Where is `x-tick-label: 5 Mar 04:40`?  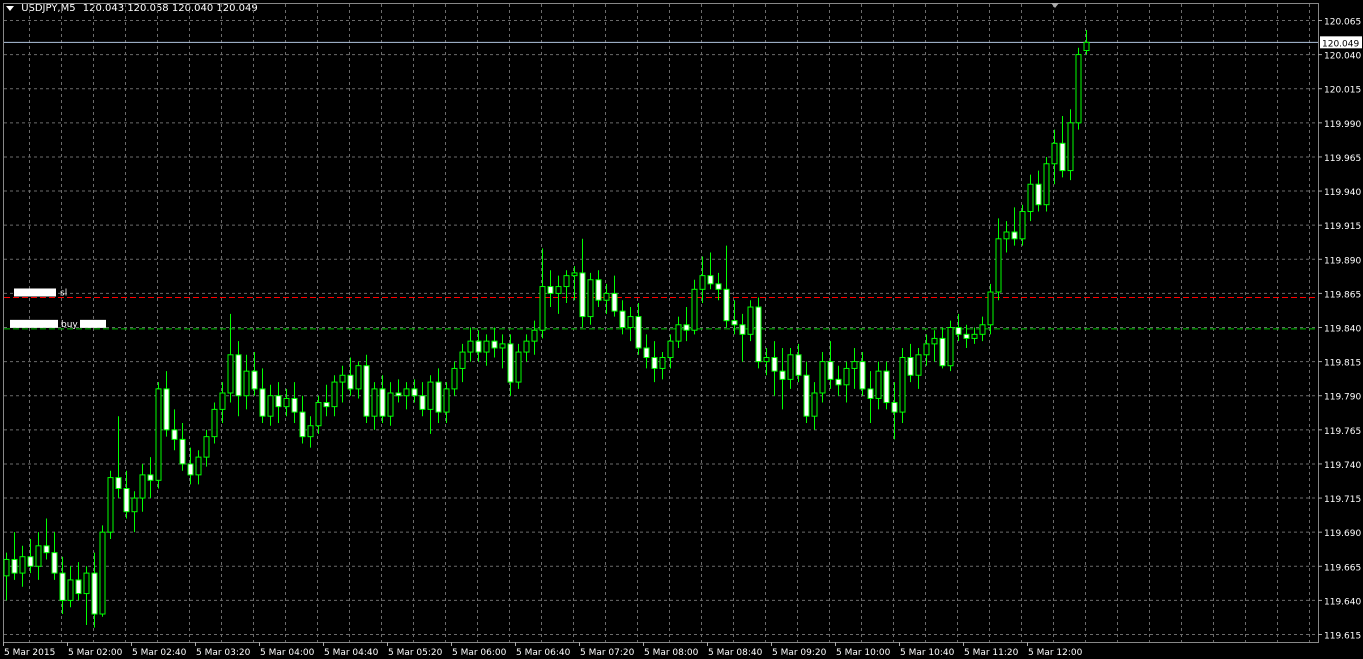
x-tick-label: 5 Mar 04:40 is located at coordinates (351, 653).